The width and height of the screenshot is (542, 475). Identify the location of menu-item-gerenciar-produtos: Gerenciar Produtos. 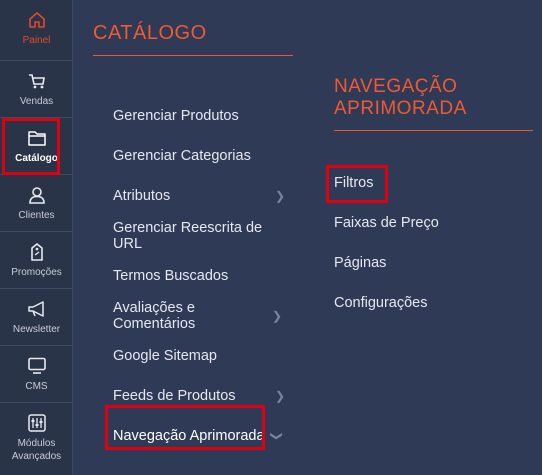
(203, 116).